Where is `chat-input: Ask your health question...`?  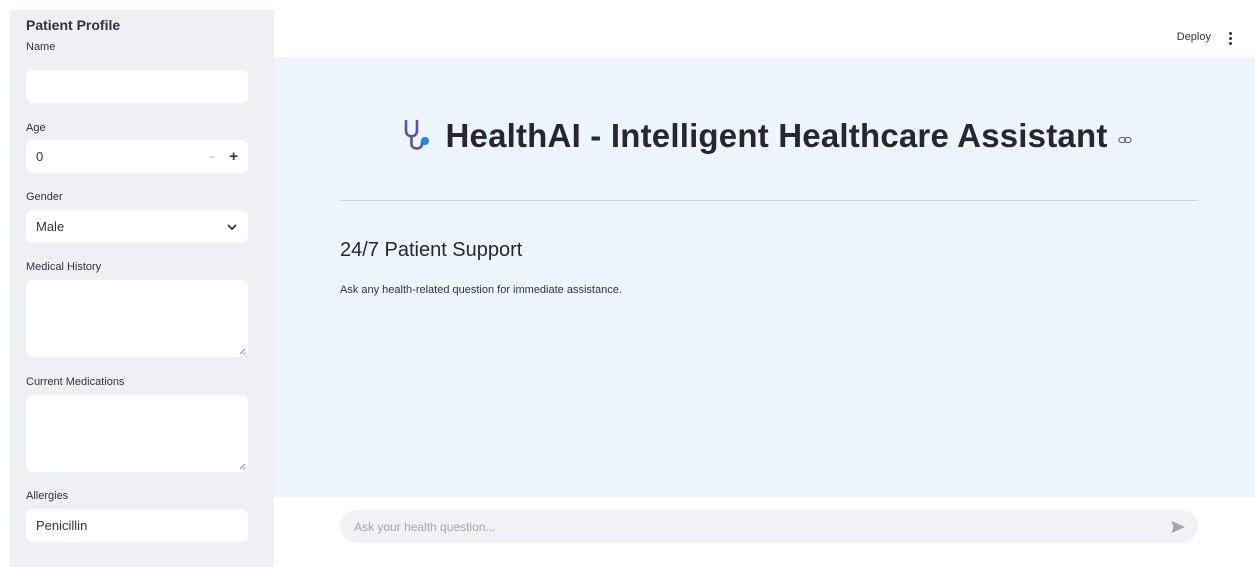 chat-input: Ask your health question... is located at coordinates (769, 526).